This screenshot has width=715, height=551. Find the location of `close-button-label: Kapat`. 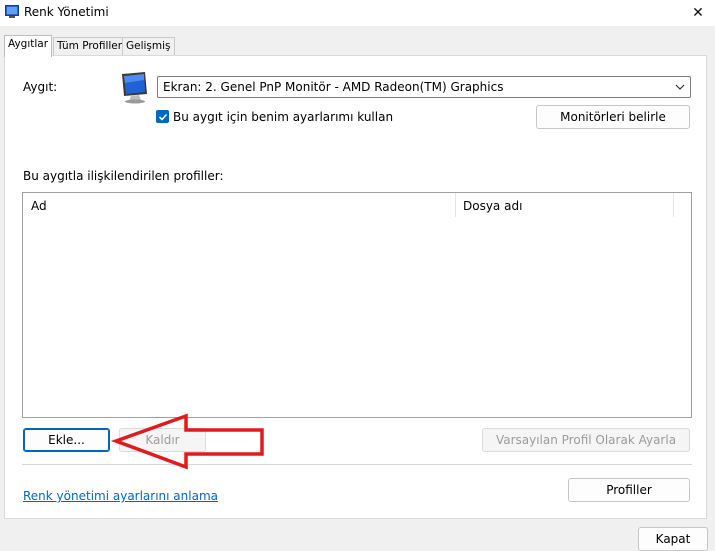

close-button-label: Kapat is located at coordinates (673, 539).